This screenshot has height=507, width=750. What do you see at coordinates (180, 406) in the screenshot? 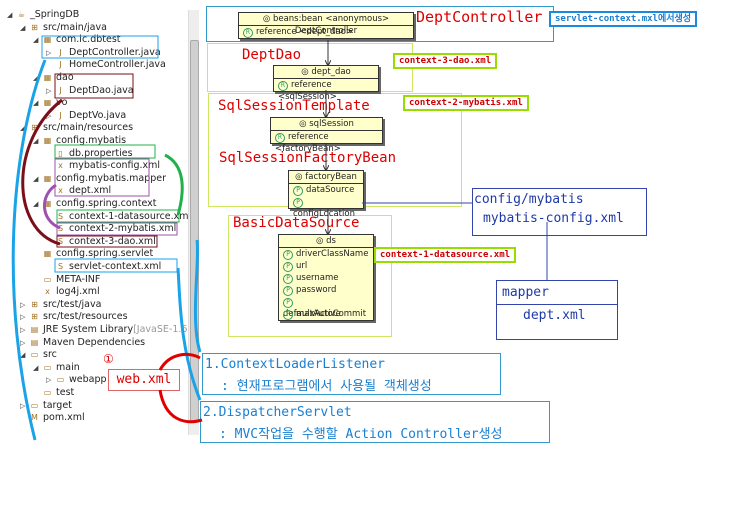
I see `red-arrow-dispatcher` at bounding box center [180, 406].